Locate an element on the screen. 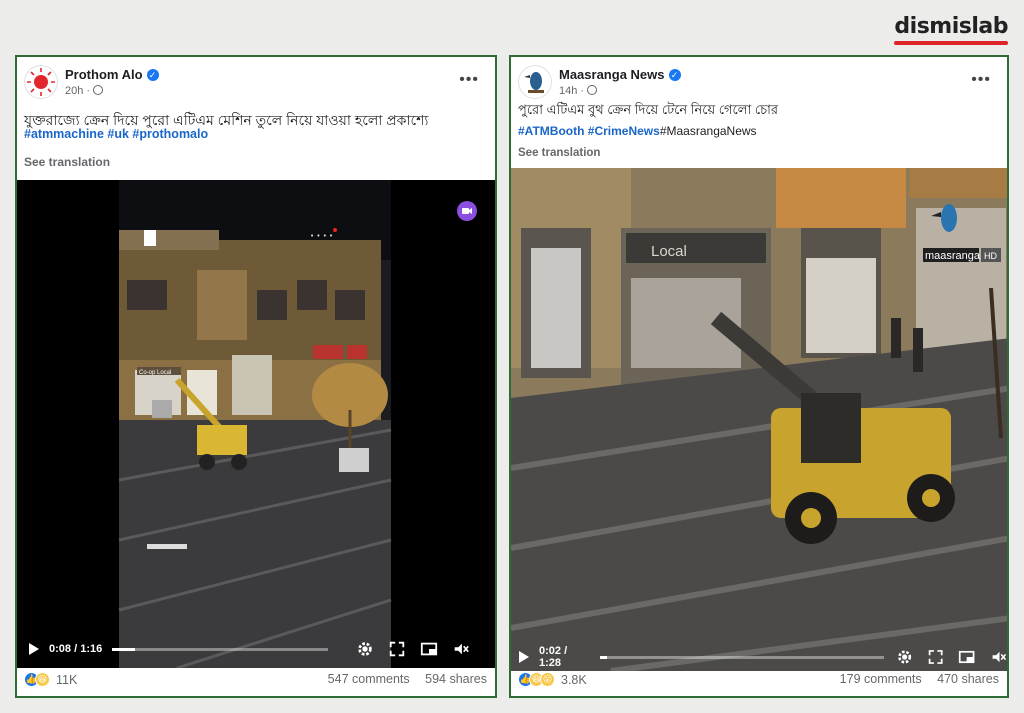 This screenshot has height=713, width=1024. hashtag-link: #uk is located at coordinates (118, 134).